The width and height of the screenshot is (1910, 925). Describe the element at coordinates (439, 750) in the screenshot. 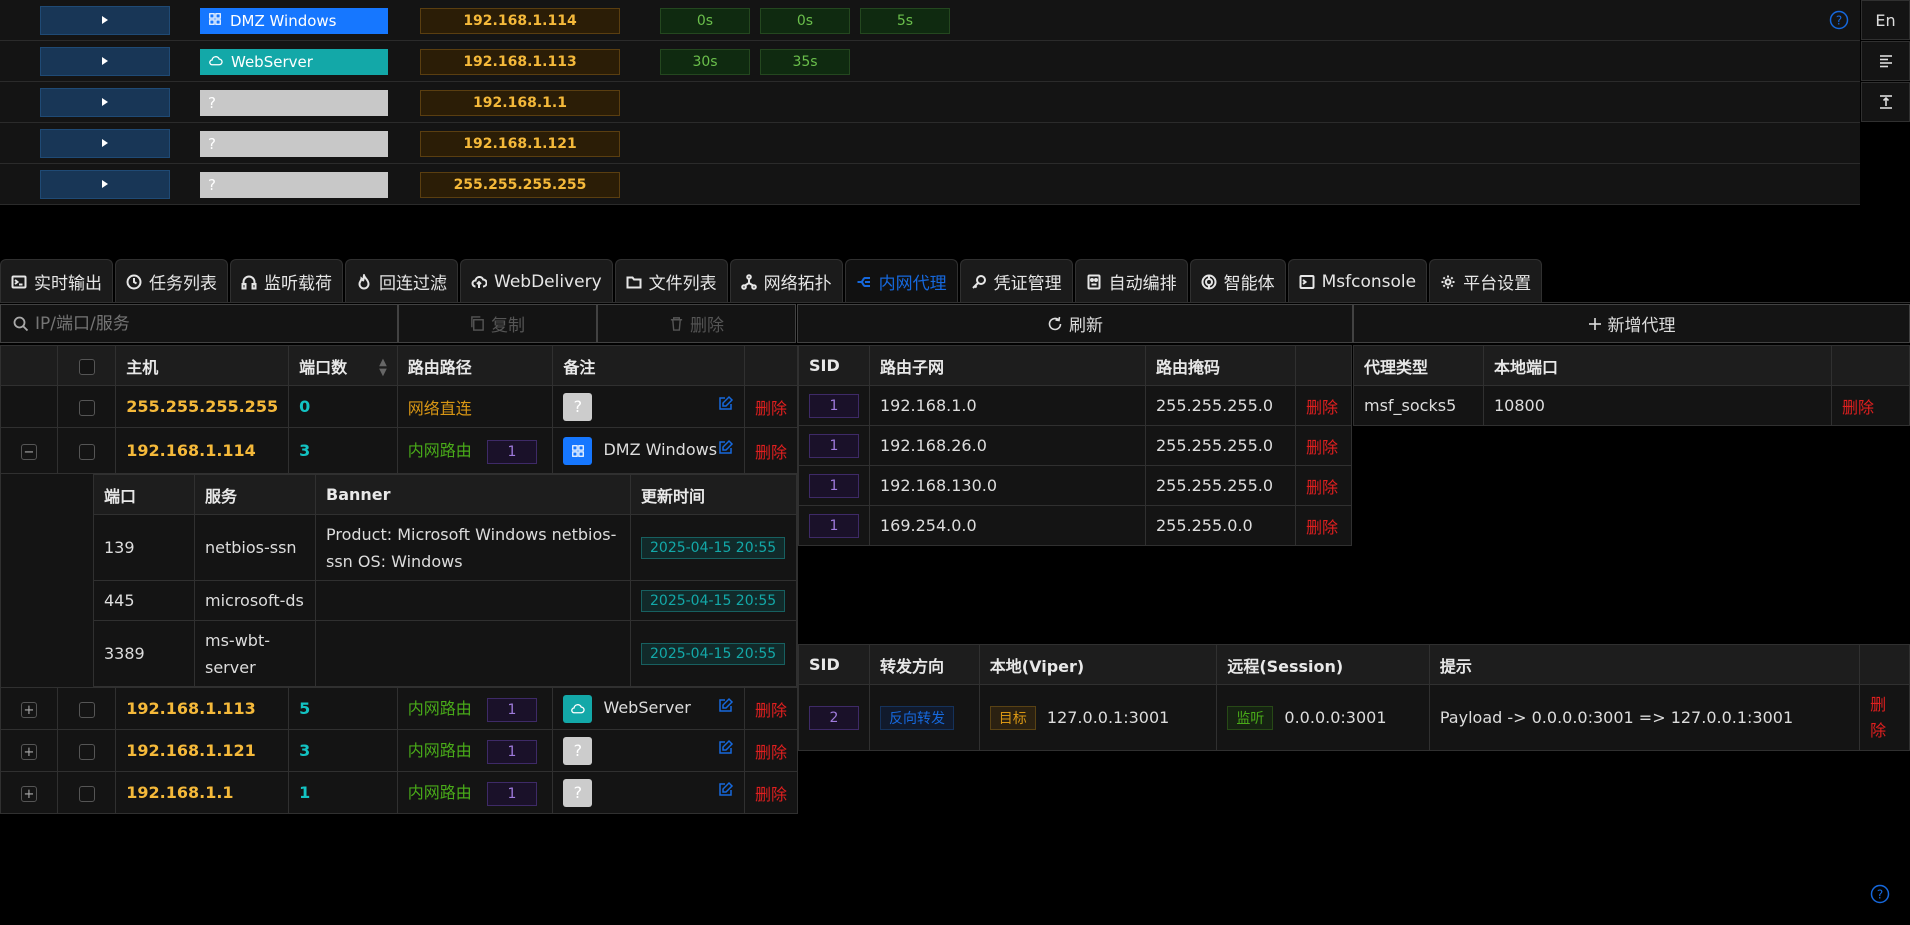

I see `path-label: 内网路由` at that location.